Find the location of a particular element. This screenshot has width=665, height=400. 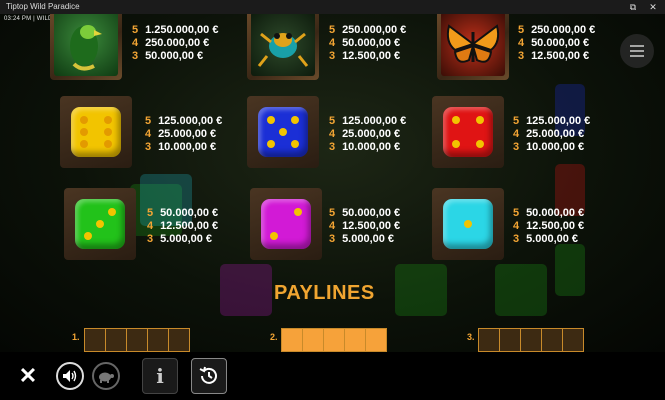

sound-icon is located at coordinates (70, 376).